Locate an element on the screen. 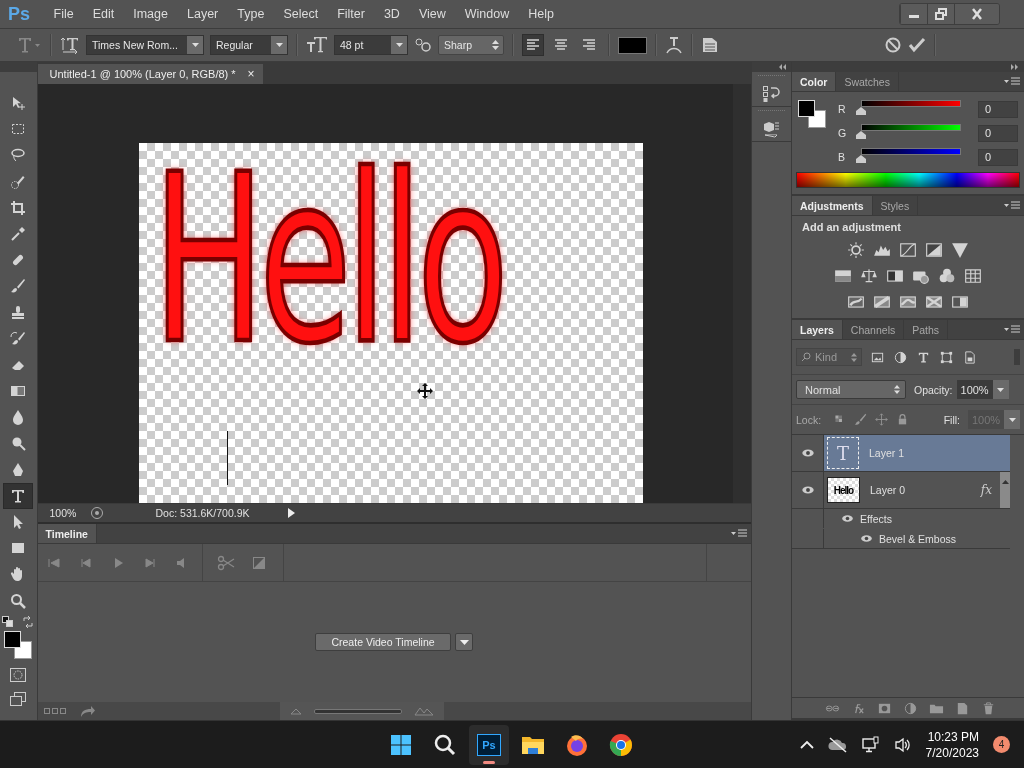  cloud-off-icon is located at coordinates (837, 744).